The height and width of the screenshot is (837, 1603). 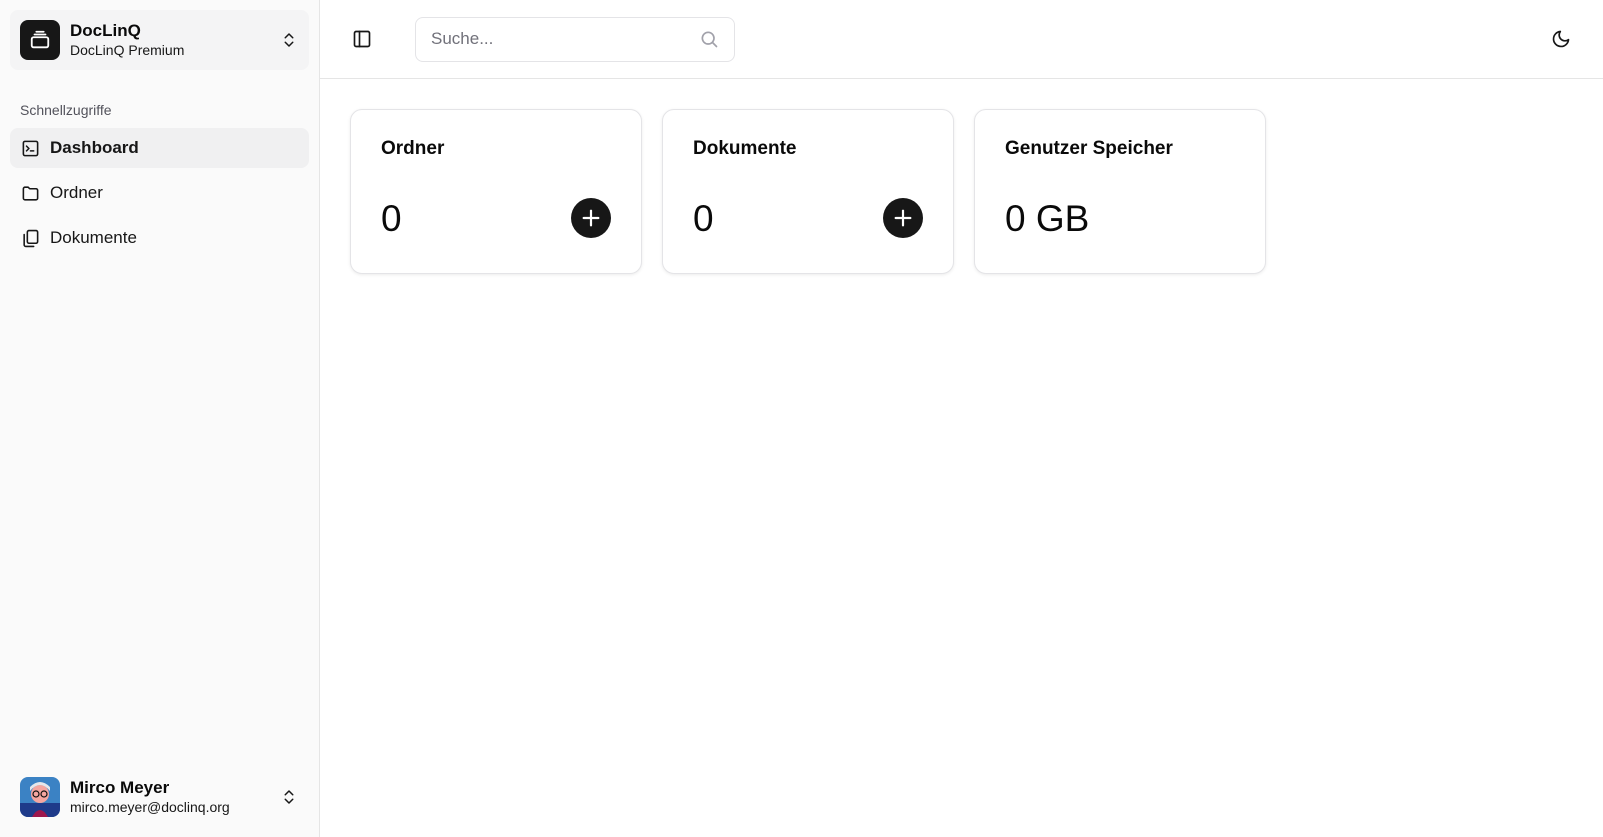 I want to click on sidebar-nav: Dashboard Ordner Dokumente, so click(x=159, y=195).